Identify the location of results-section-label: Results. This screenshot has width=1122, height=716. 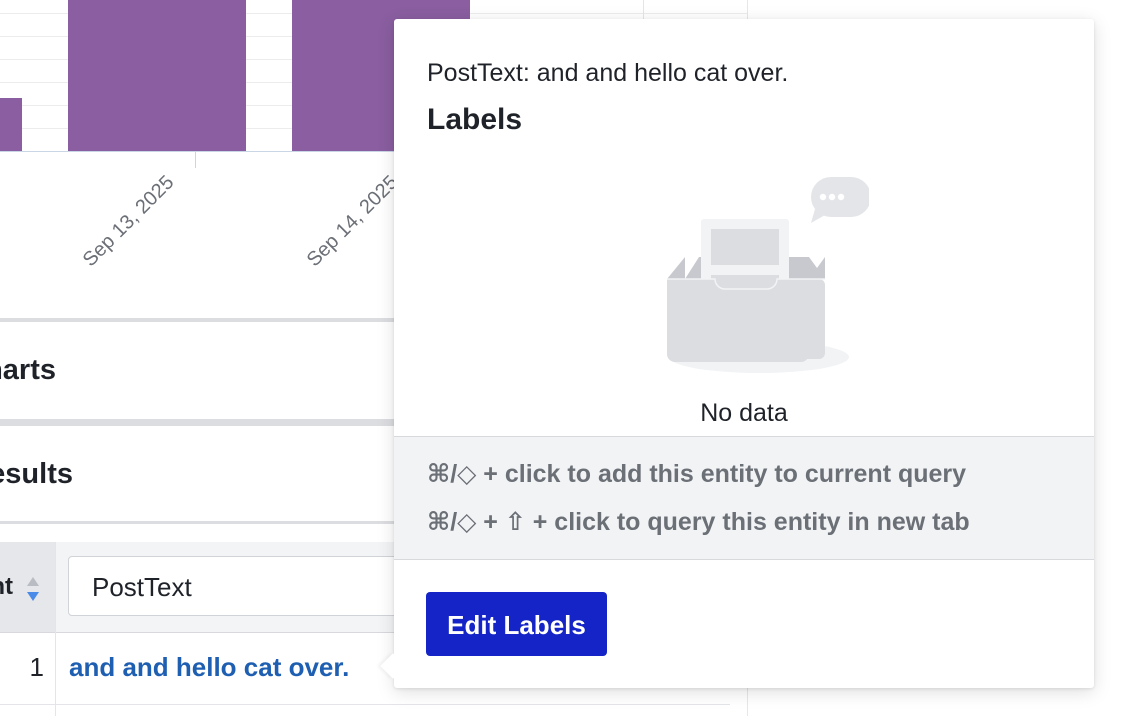
(36, 474).